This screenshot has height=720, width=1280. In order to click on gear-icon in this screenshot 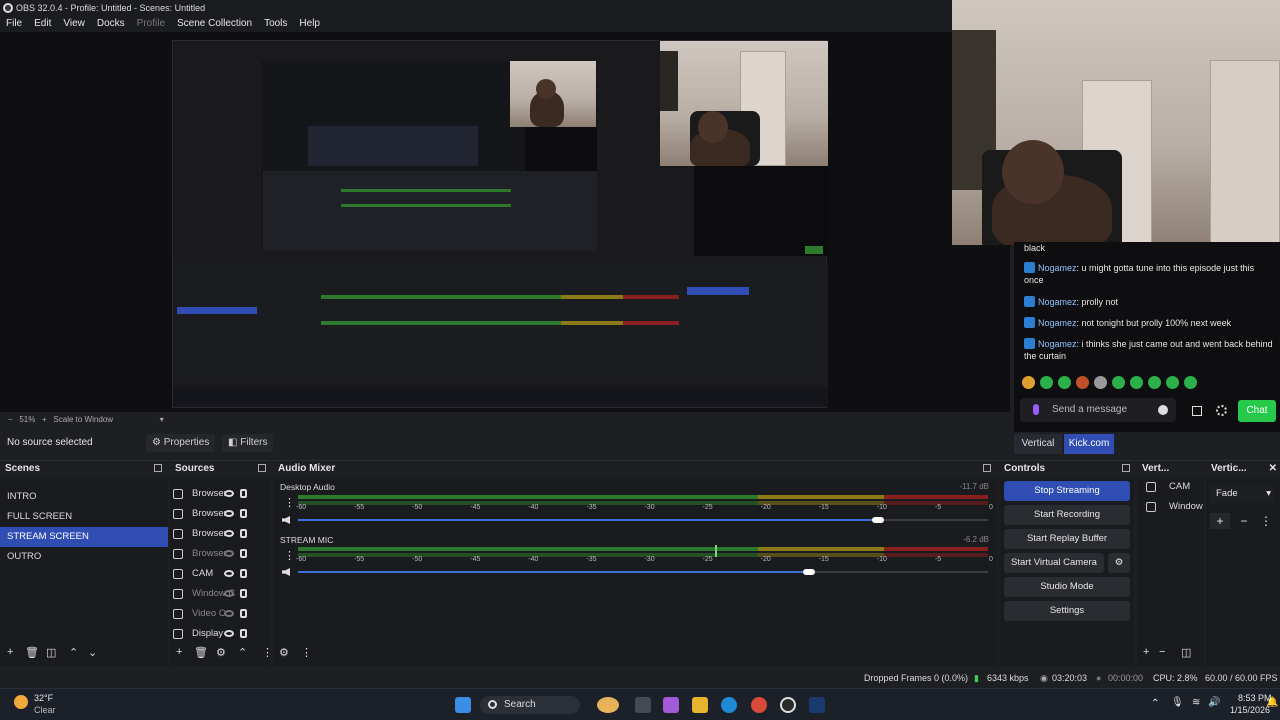, I will do `click(1221, 410)`.